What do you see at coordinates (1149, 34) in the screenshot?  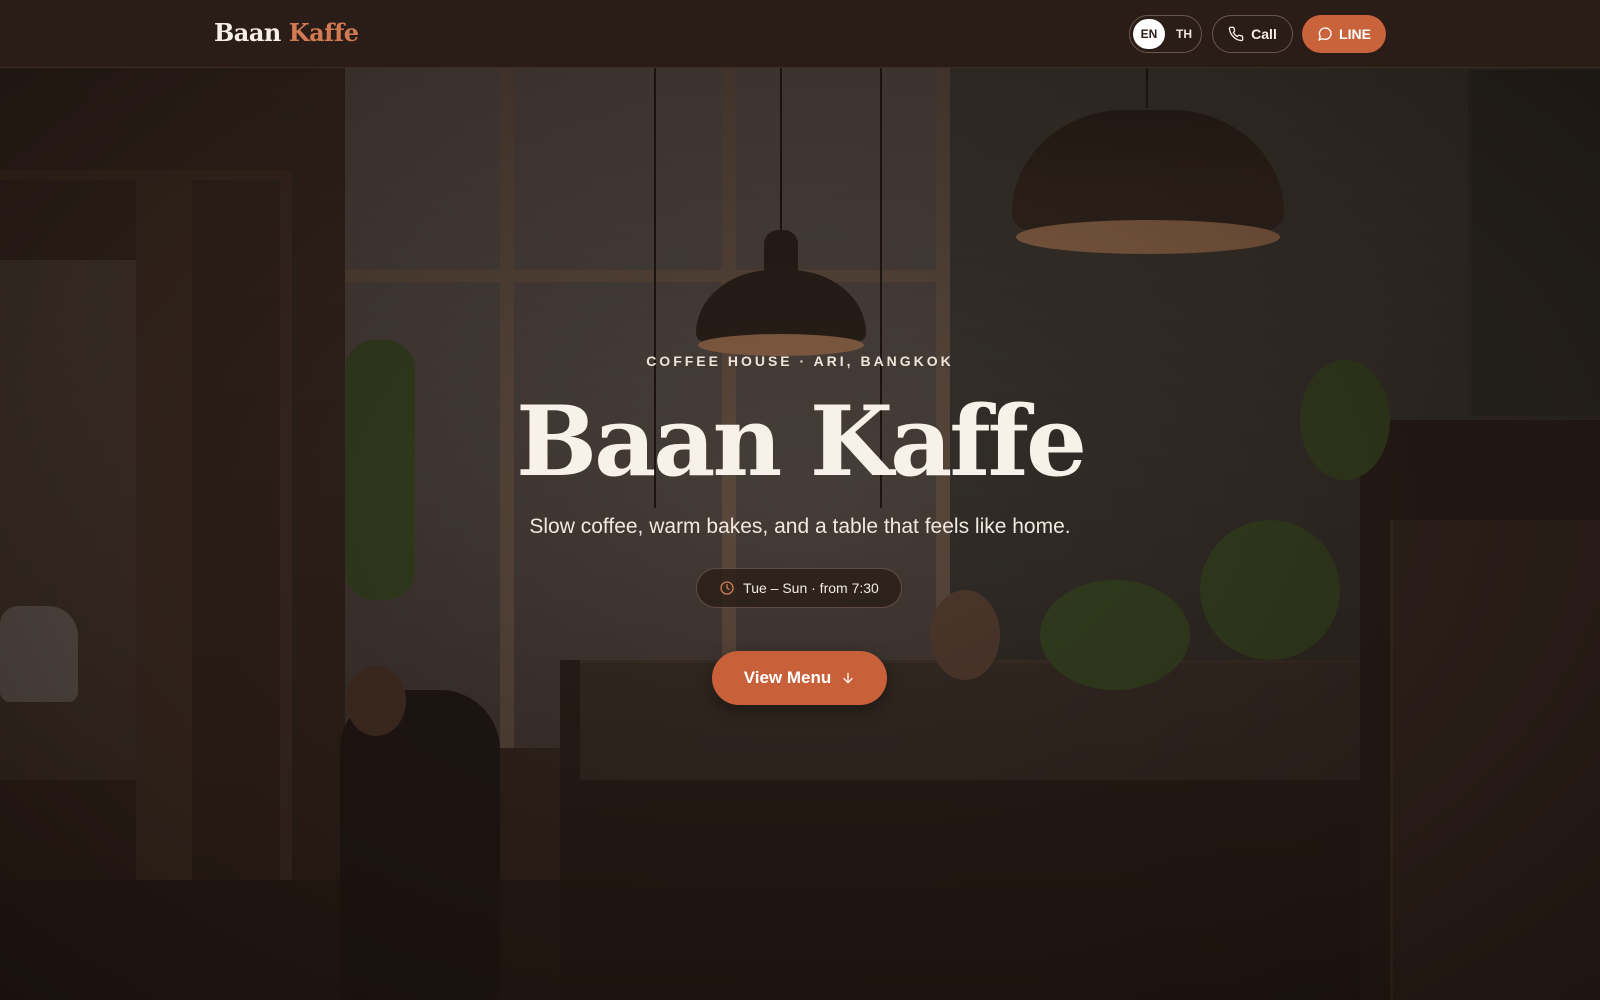 I see `language-option-en: EN` at bounding box center [1149, 34].